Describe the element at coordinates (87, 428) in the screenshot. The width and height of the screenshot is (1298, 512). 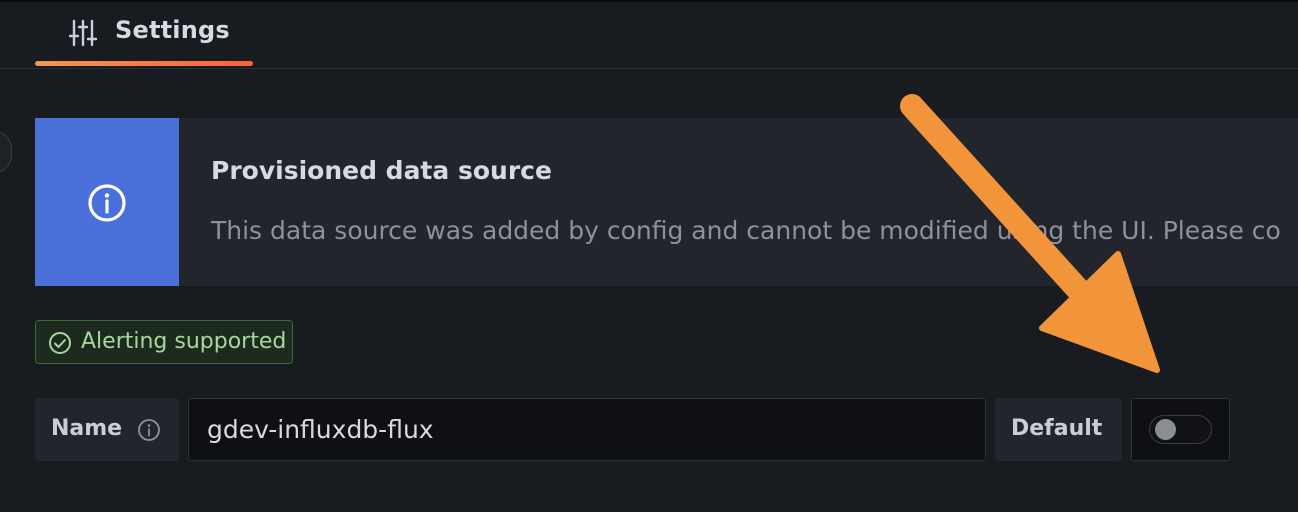
I see `name-label: Name` at that location.